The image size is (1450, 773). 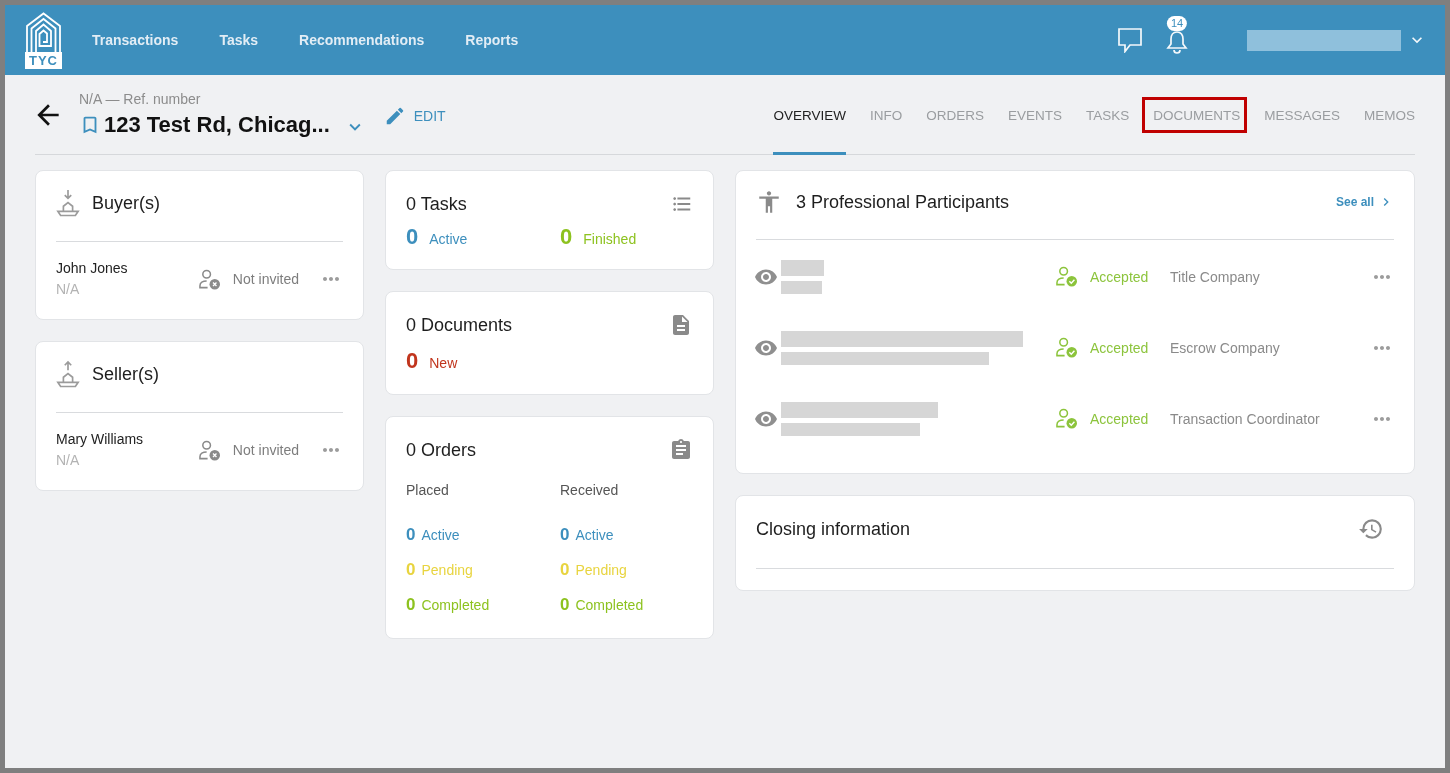 I want to click on bell-icon, so click(x=1177, y=42).